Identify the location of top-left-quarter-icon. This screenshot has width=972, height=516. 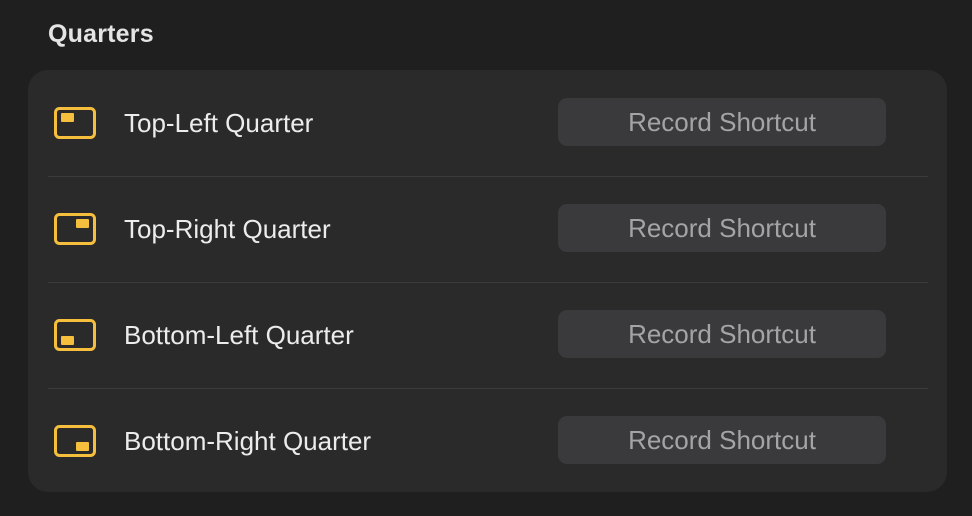
(75, 123).